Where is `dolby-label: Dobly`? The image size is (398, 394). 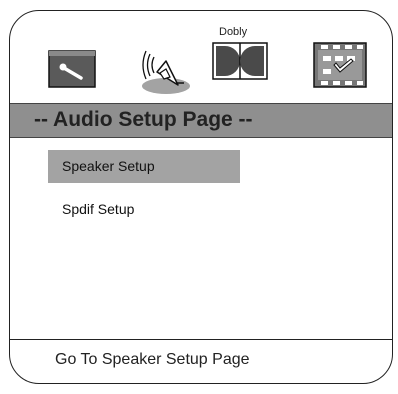 dolby-label: Dobly is located at coordinates (233, 32).